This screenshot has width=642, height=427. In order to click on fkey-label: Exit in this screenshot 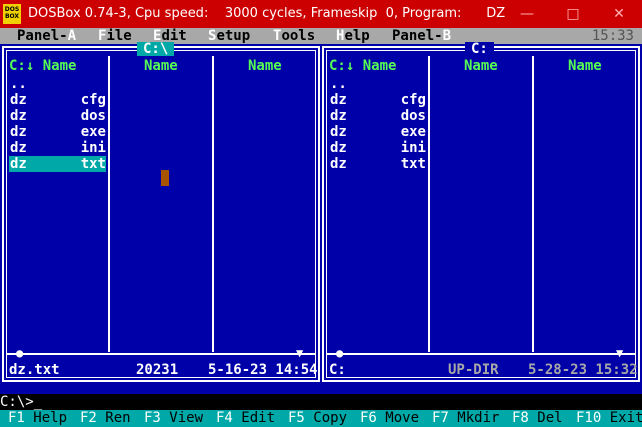, I will do `click(621, 418)`.